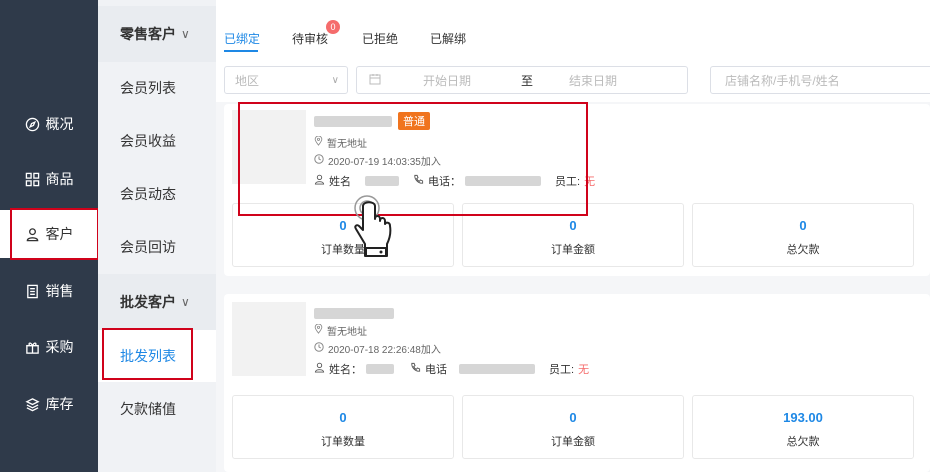 The height and width of the screenshot is (472, 930). Describe the element at coordinates (147, 354) in the screenshot. I see `highlight-box-wholesale-list` at that location.